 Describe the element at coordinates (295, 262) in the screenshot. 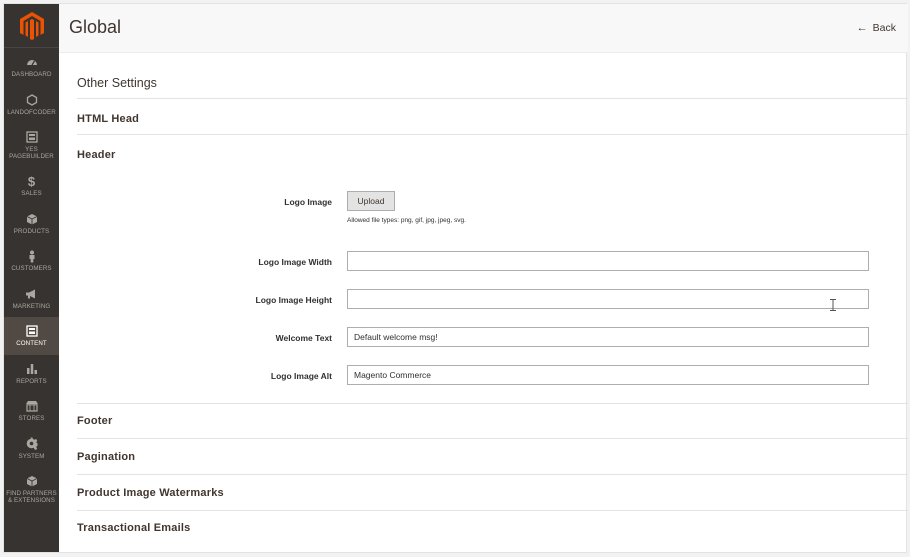

I see `logo-width-label: Logo Image Width` at that location.